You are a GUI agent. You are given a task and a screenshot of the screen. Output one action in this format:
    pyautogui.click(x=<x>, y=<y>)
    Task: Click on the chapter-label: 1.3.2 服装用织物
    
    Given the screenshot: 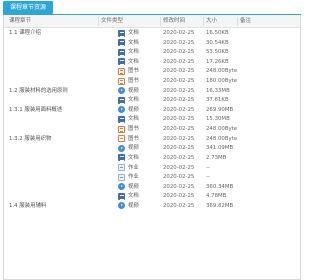 What is the action you would take?
    pyautogui.click(x=30, y=138)
    